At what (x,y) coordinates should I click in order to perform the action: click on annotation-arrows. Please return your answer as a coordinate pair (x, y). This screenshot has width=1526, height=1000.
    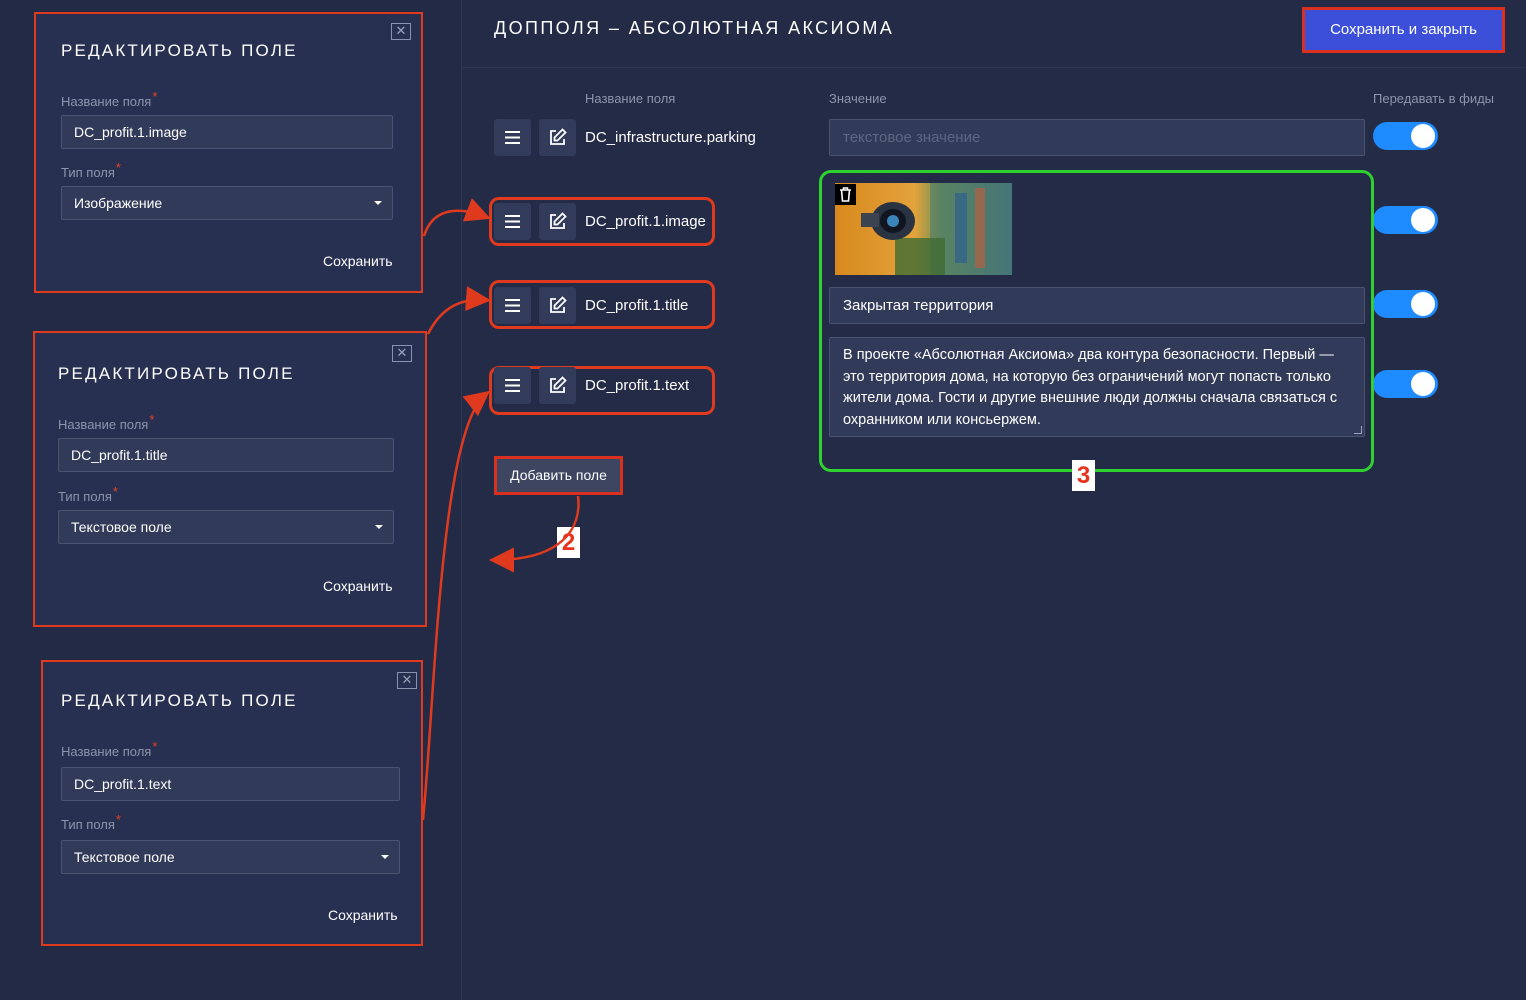
    Looking at the image, I should click on (500, 509).